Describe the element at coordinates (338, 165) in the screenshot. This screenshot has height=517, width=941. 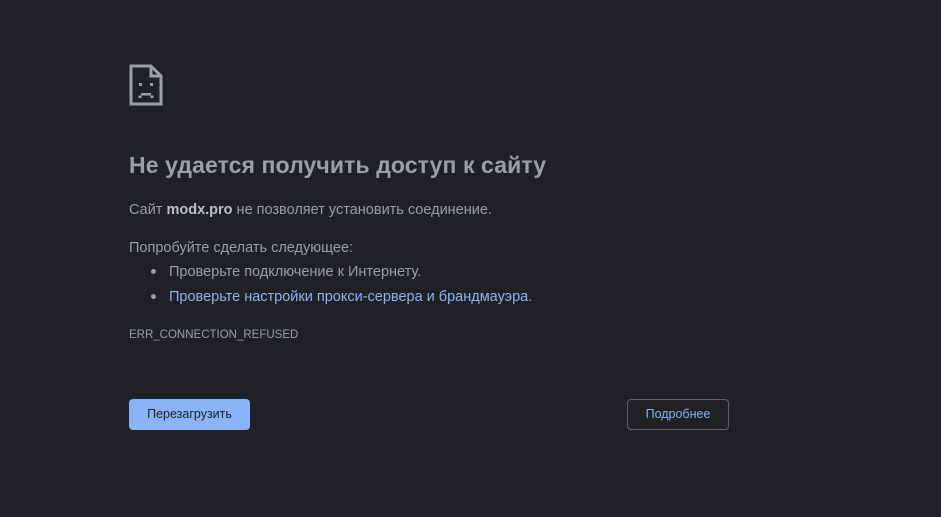
I see `error-headline: Не удается получить доступ к сайту` at that location.